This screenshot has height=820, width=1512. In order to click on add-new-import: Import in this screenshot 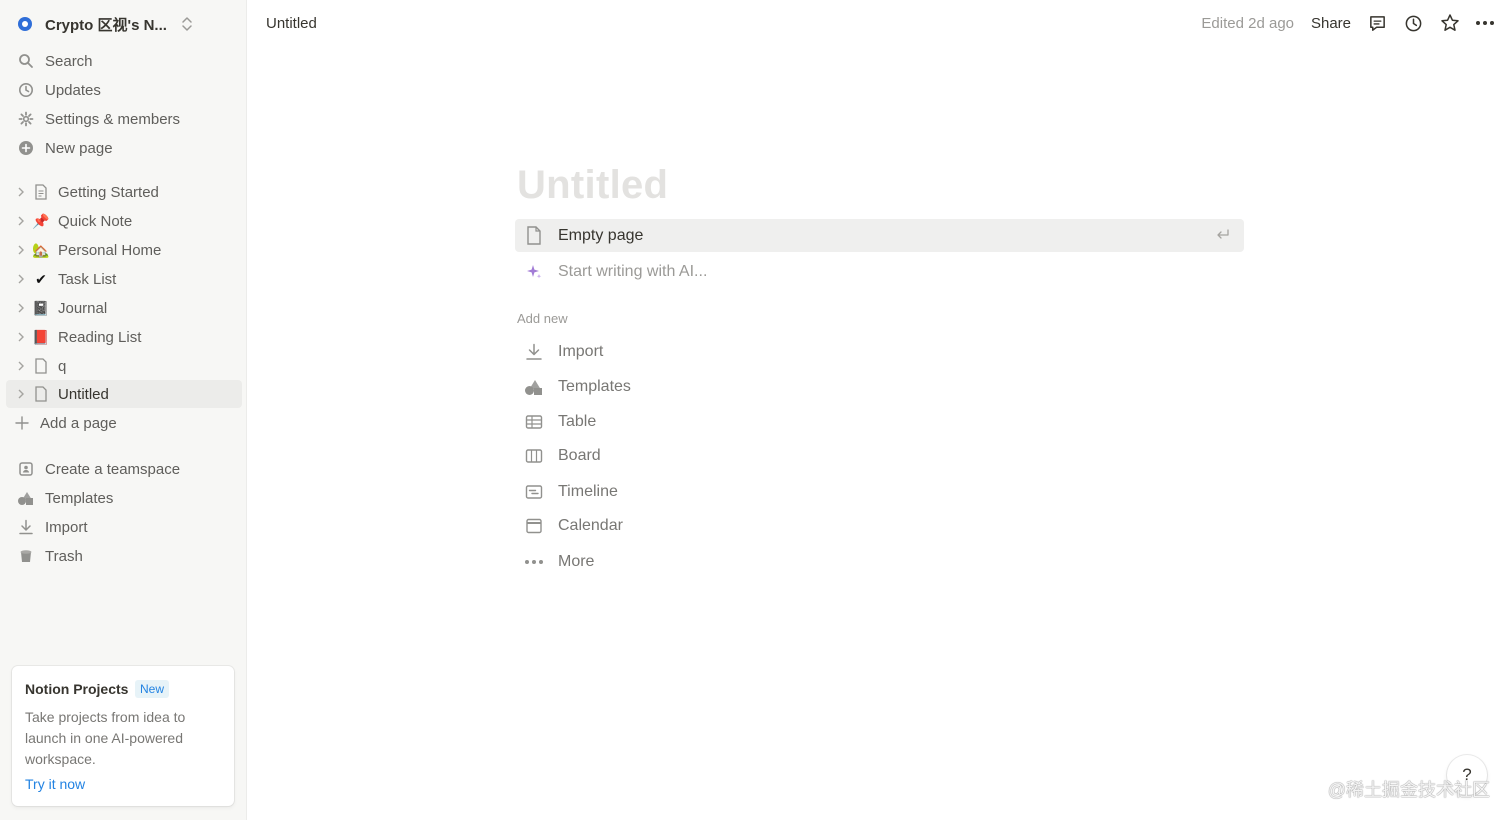, I will do `click(665, 352)`.